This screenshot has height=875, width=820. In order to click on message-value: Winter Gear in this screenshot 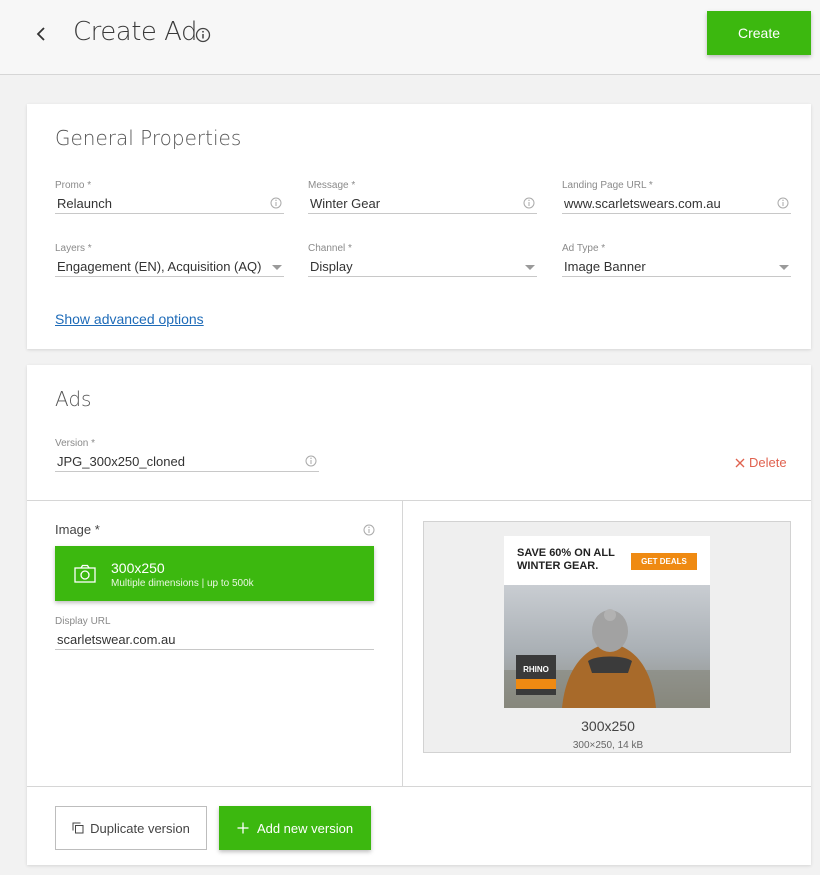, I will do `click(345, 203)`.